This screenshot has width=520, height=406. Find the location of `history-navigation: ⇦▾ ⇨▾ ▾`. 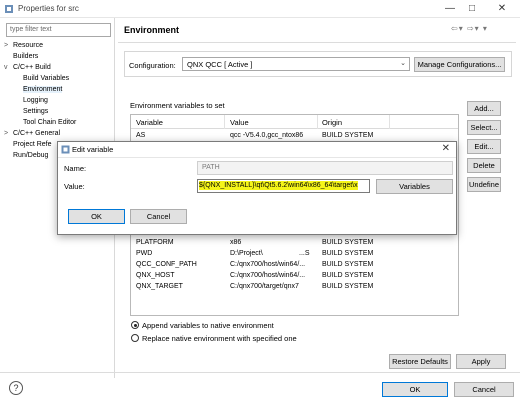

history-navigation: ⇦▾ ⇨▾ ▾ is located at coordinates (482, 30).